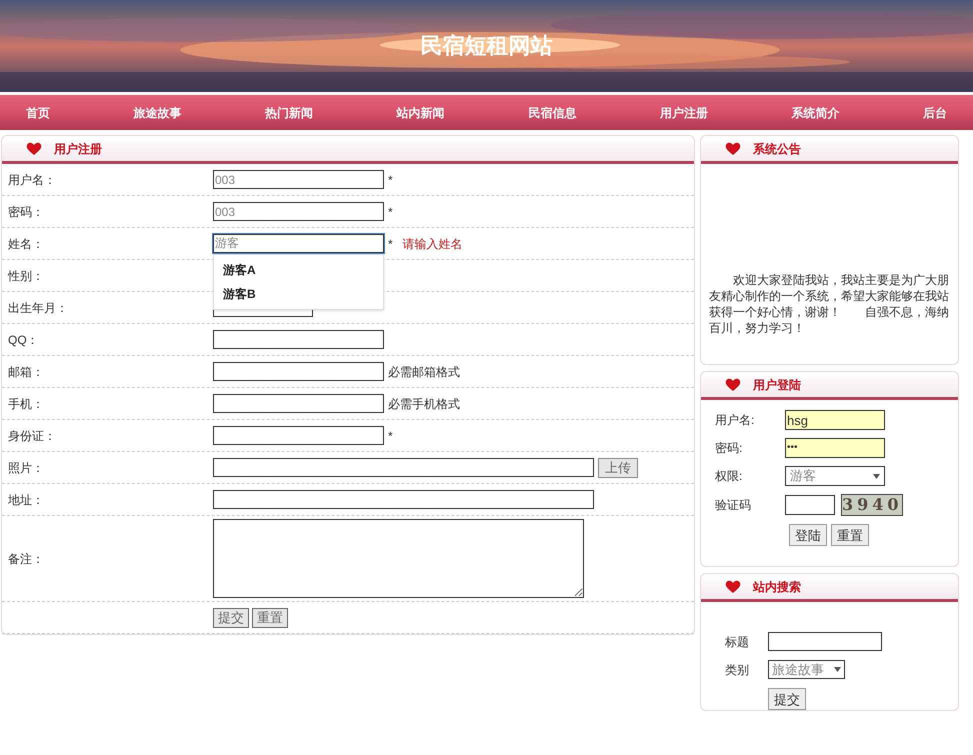 The image size is (973, 755). I want to click on field-label: 照片：, so click(26, 468).